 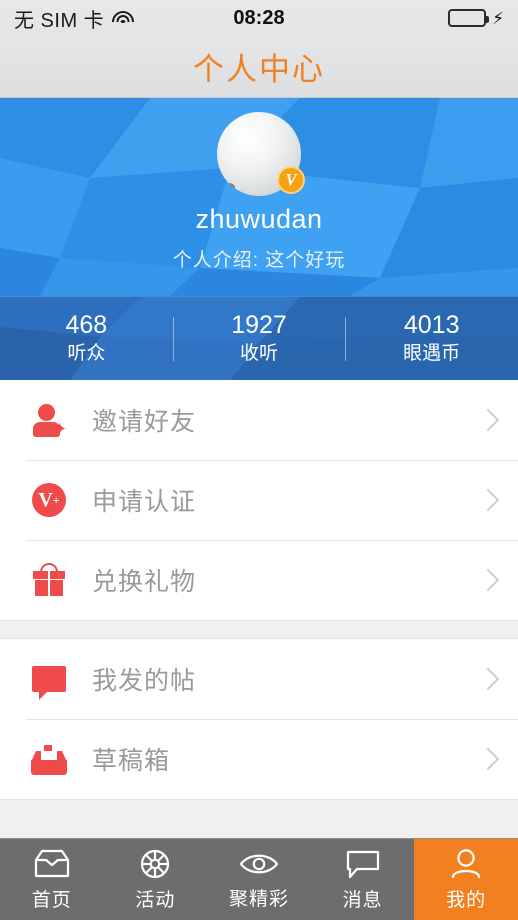 I want to click on verified-badge-icon: V, so click(x=291, y=180).